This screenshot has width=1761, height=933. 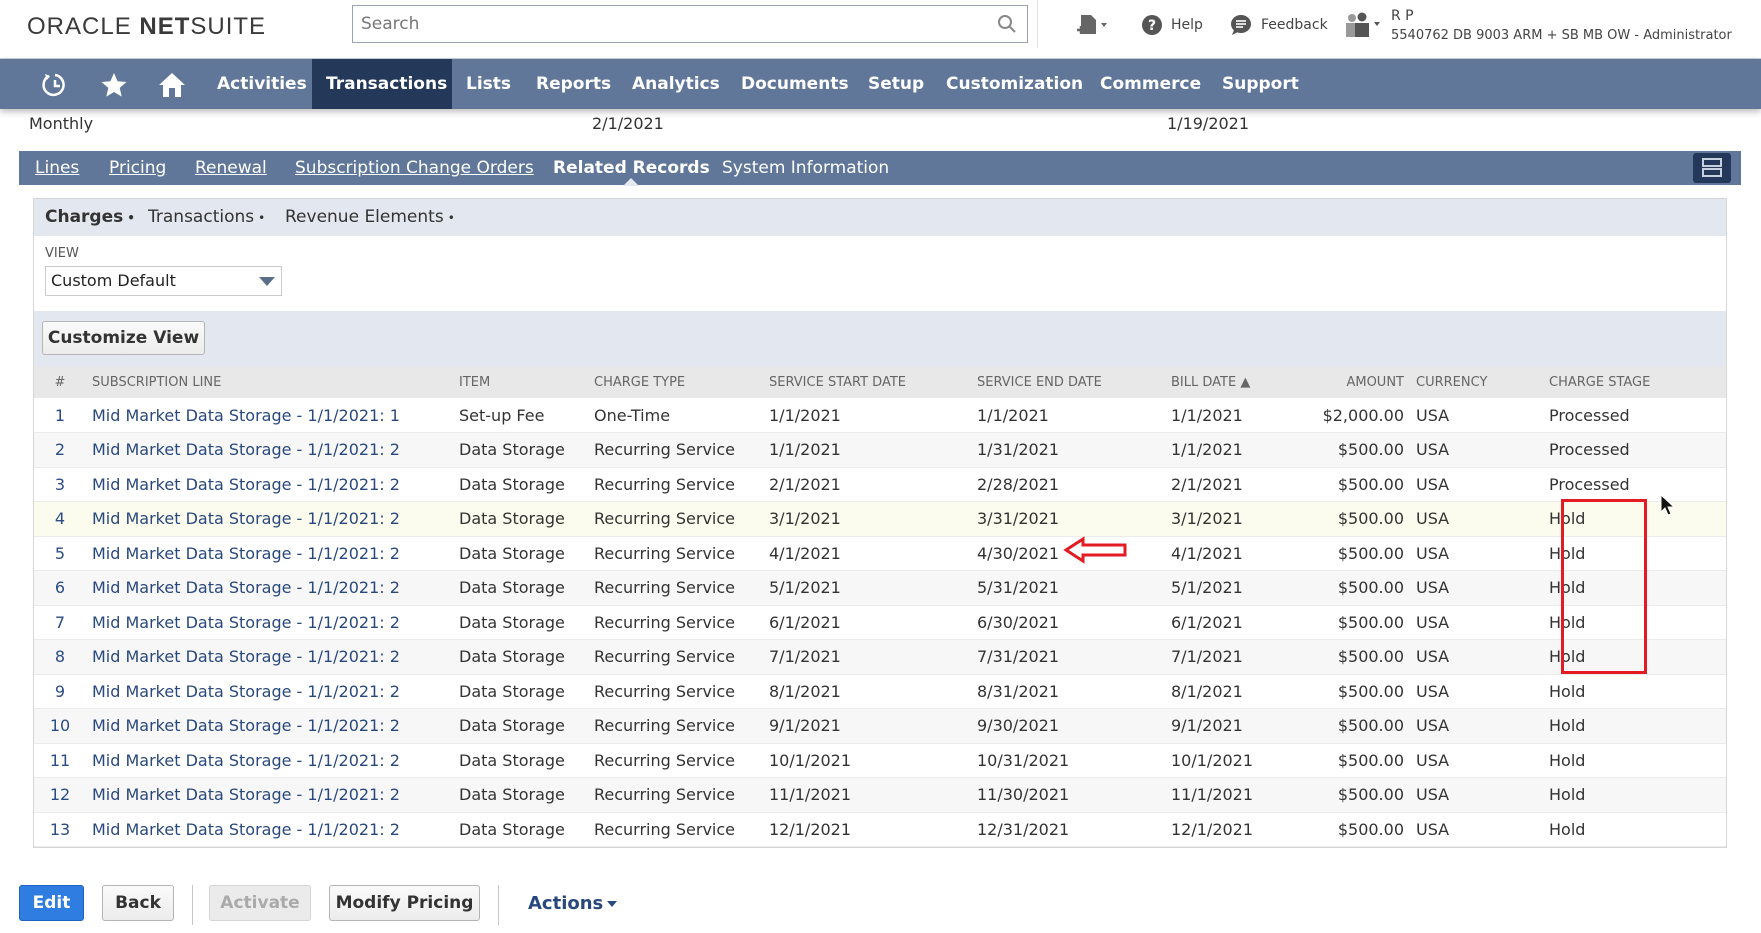 I want to click on button-divider, so click(x=192, y=905).